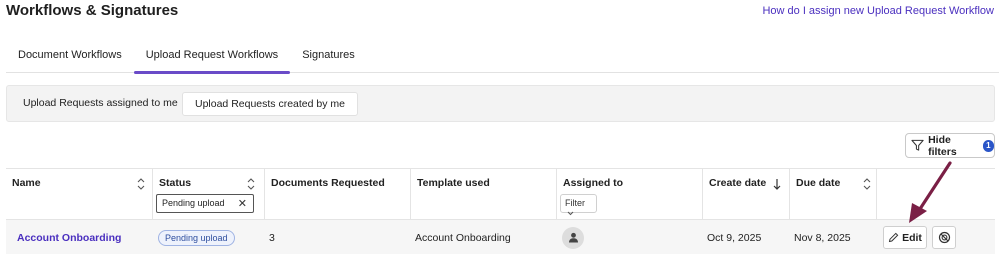 This screenshot has width=999, height=254. Describe the element at coordinates (70, 56) in the screenshot. I see `tab-document-workflows: Document Workflows` at that location.